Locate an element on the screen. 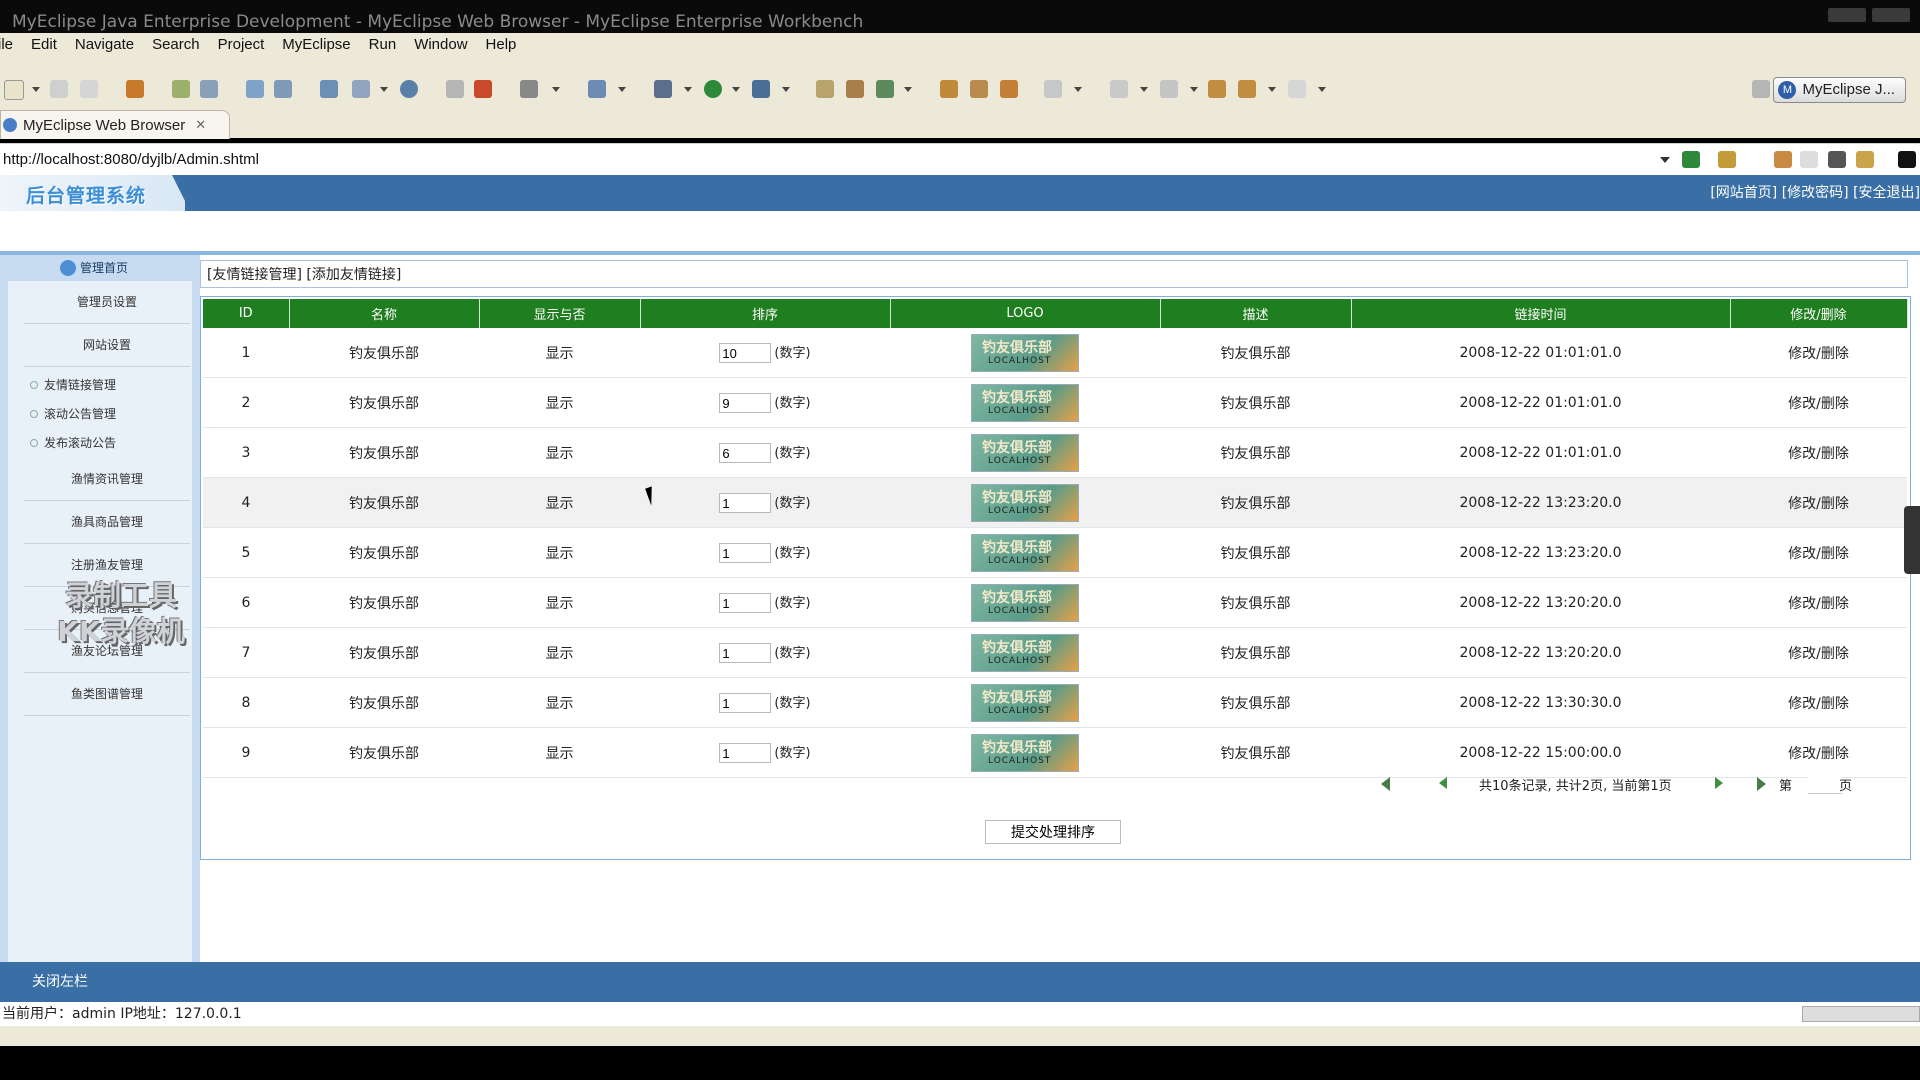 The image size is (1920, 1080). external-tools-icon is located at coordinates (761, 89).